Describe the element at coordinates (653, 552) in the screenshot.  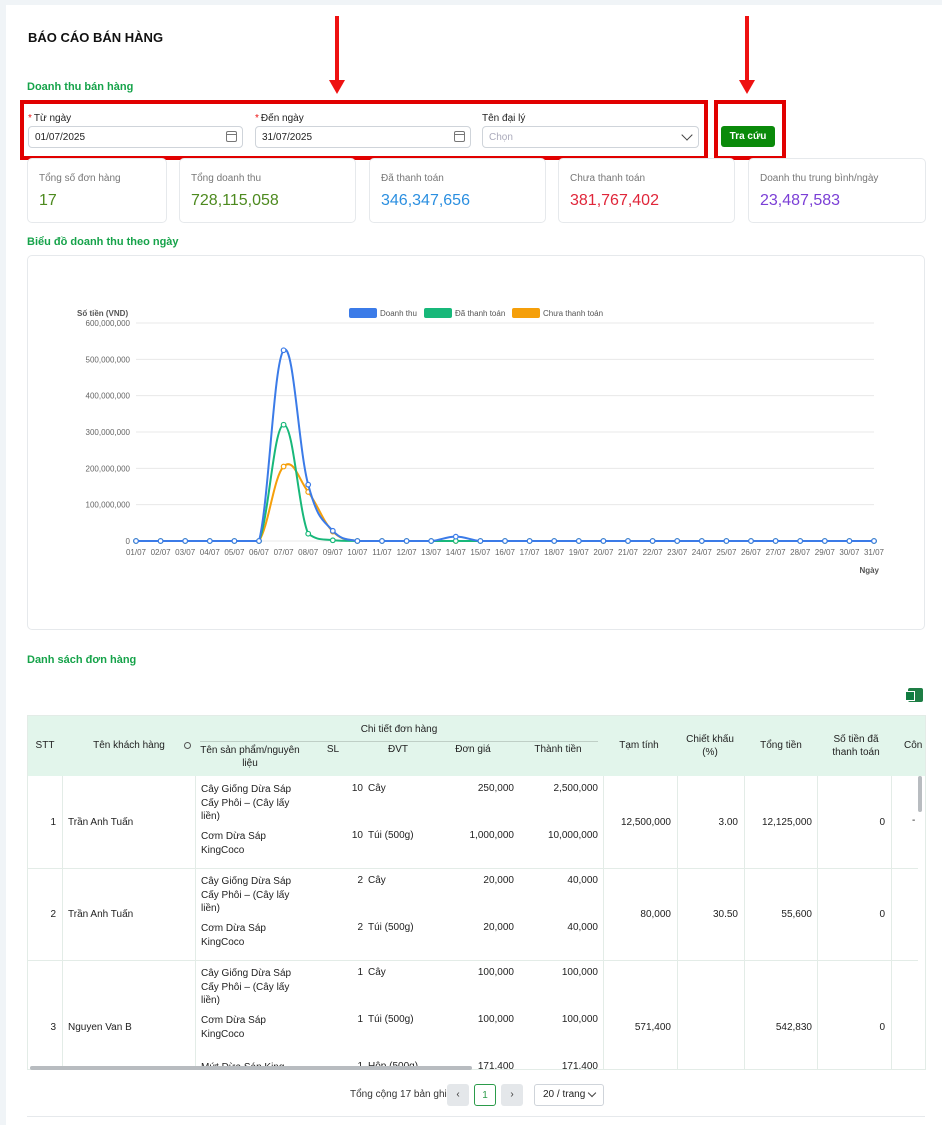
I see `x-tick-label: 22/07` at that location.